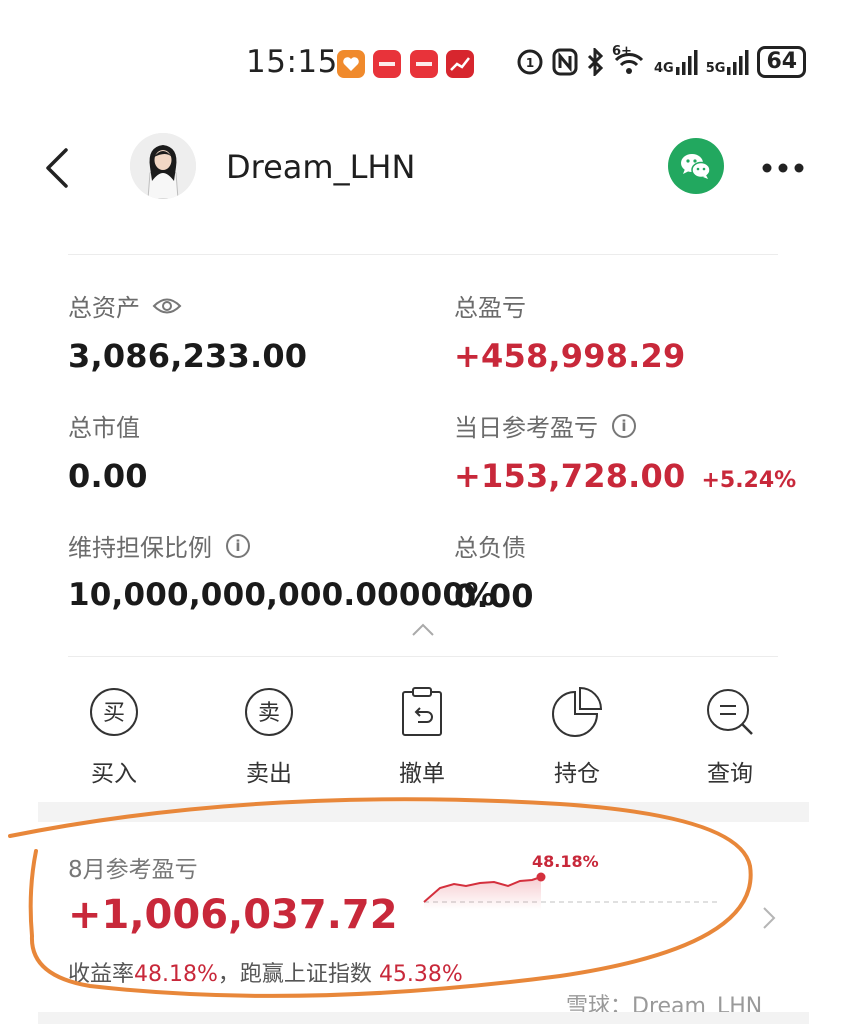 This screenshot has width=847, height=1024. I want to click on username: Dream_LHN, so click(321, 167).